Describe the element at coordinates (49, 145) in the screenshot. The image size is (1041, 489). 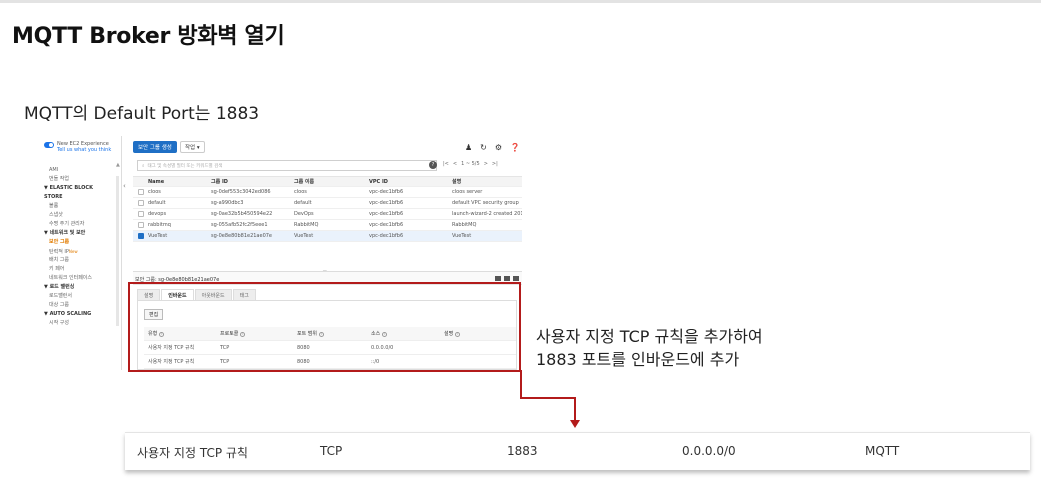
I see `toggle-switch` at that location.